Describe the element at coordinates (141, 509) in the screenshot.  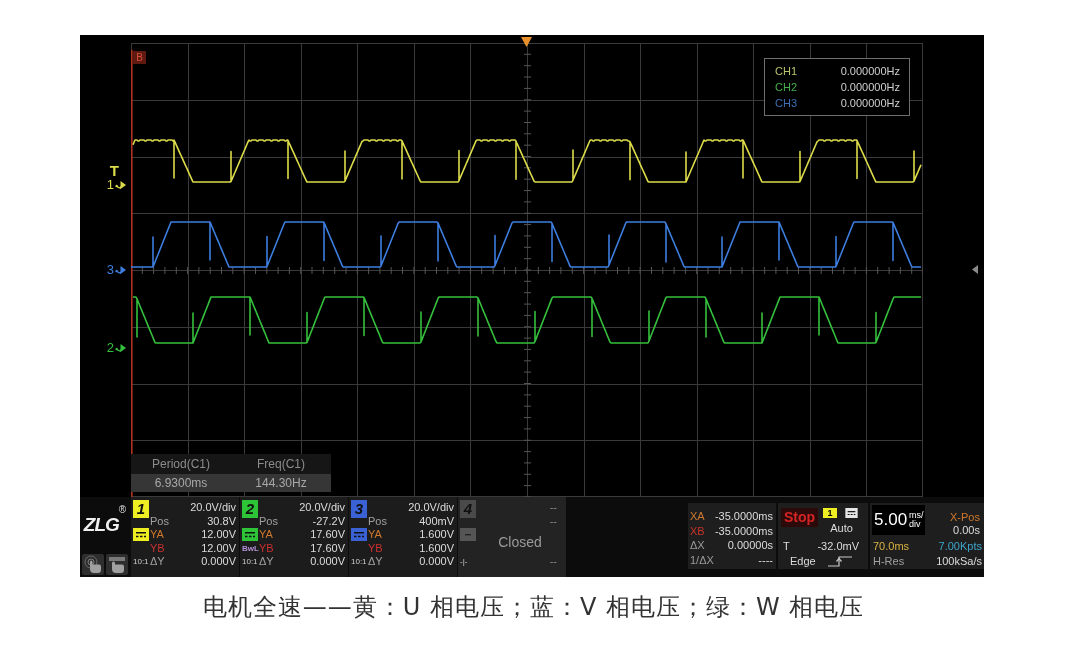
I see `channel-button: 1` at that location.